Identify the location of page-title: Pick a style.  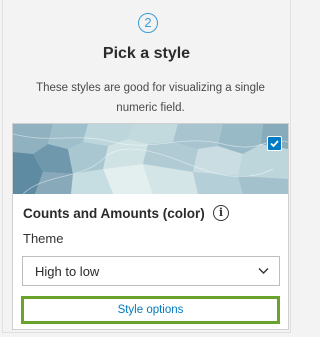
(146, 53).